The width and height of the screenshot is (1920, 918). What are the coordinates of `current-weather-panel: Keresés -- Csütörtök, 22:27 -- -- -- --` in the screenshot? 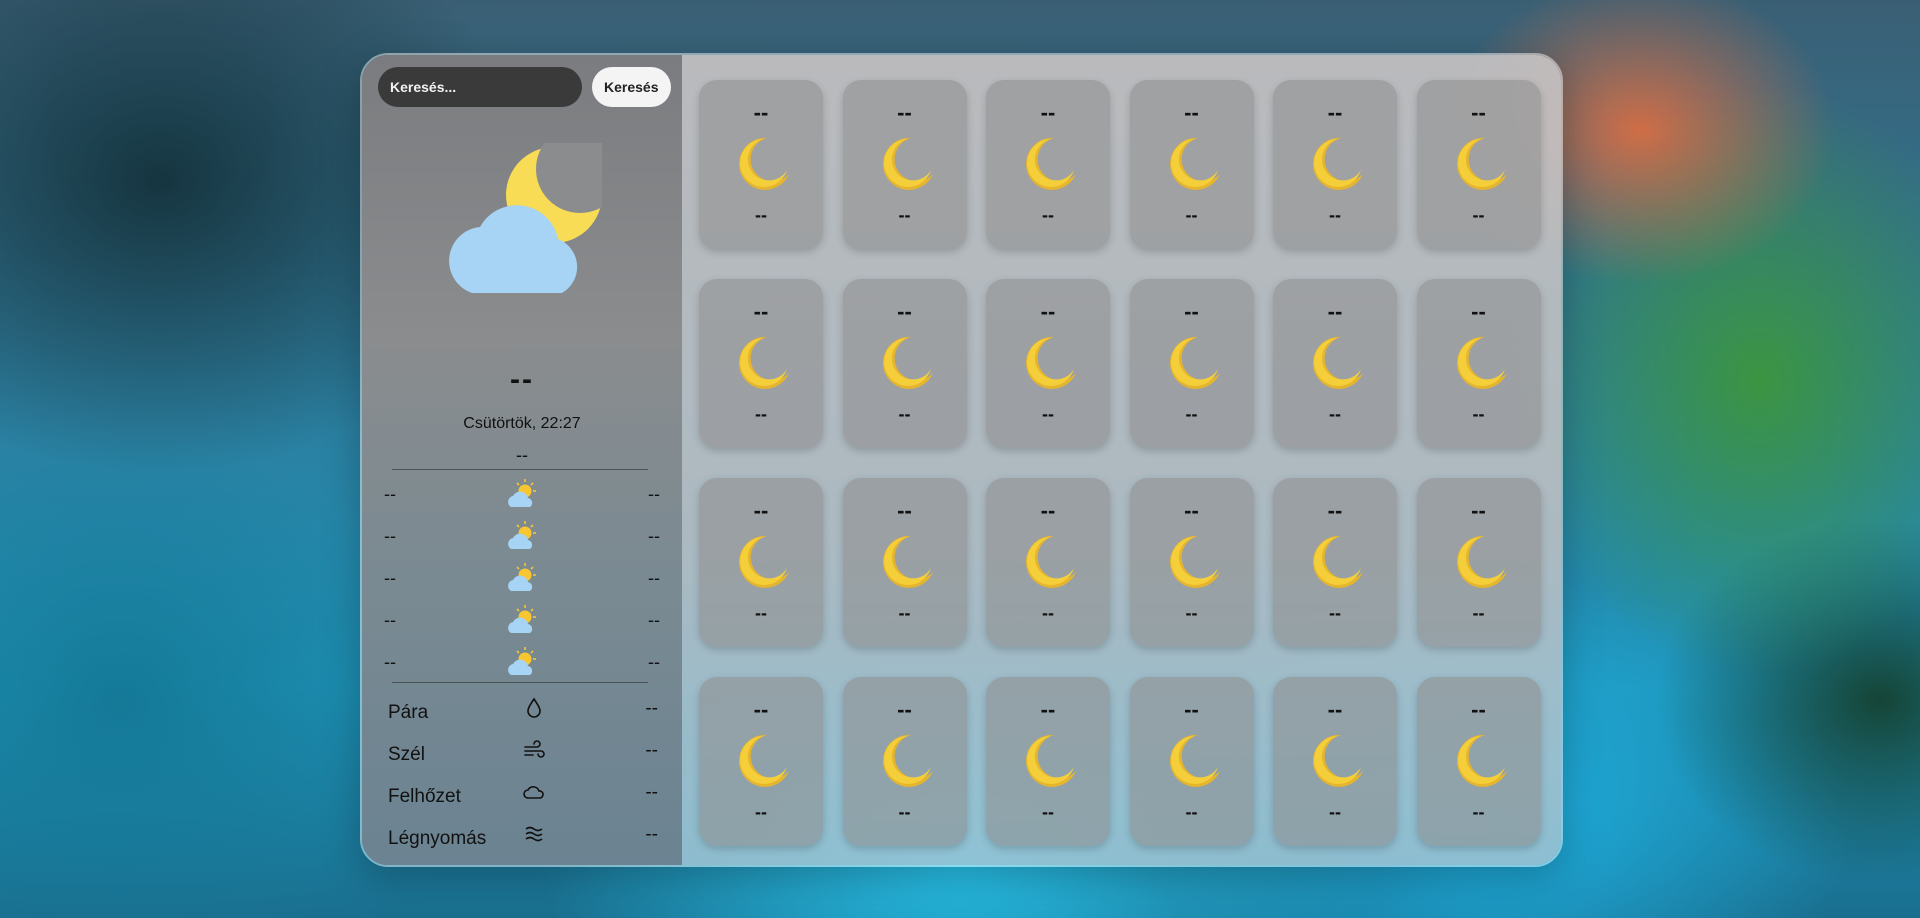 It's located at (522, 460).